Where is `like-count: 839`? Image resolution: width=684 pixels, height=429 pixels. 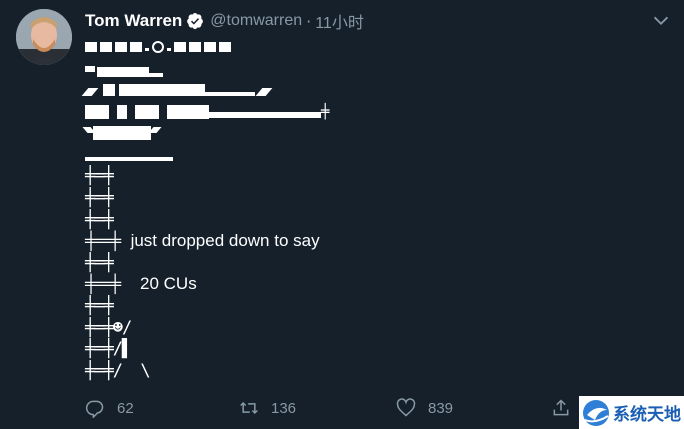
like-count: 839 is located at coordinates (441, 408).